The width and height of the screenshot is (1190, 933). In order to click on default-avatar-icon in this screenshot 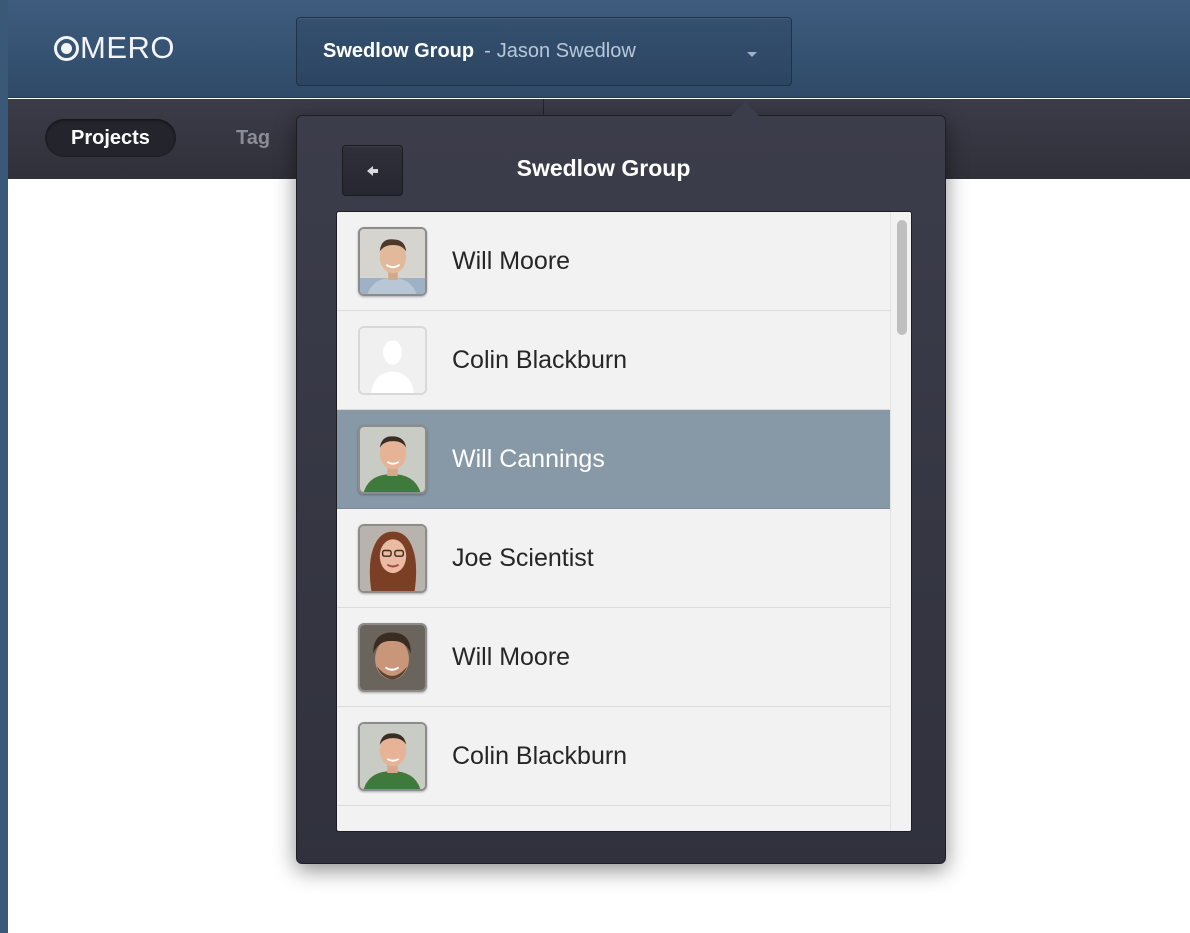, I will do `click(392, 360)`.